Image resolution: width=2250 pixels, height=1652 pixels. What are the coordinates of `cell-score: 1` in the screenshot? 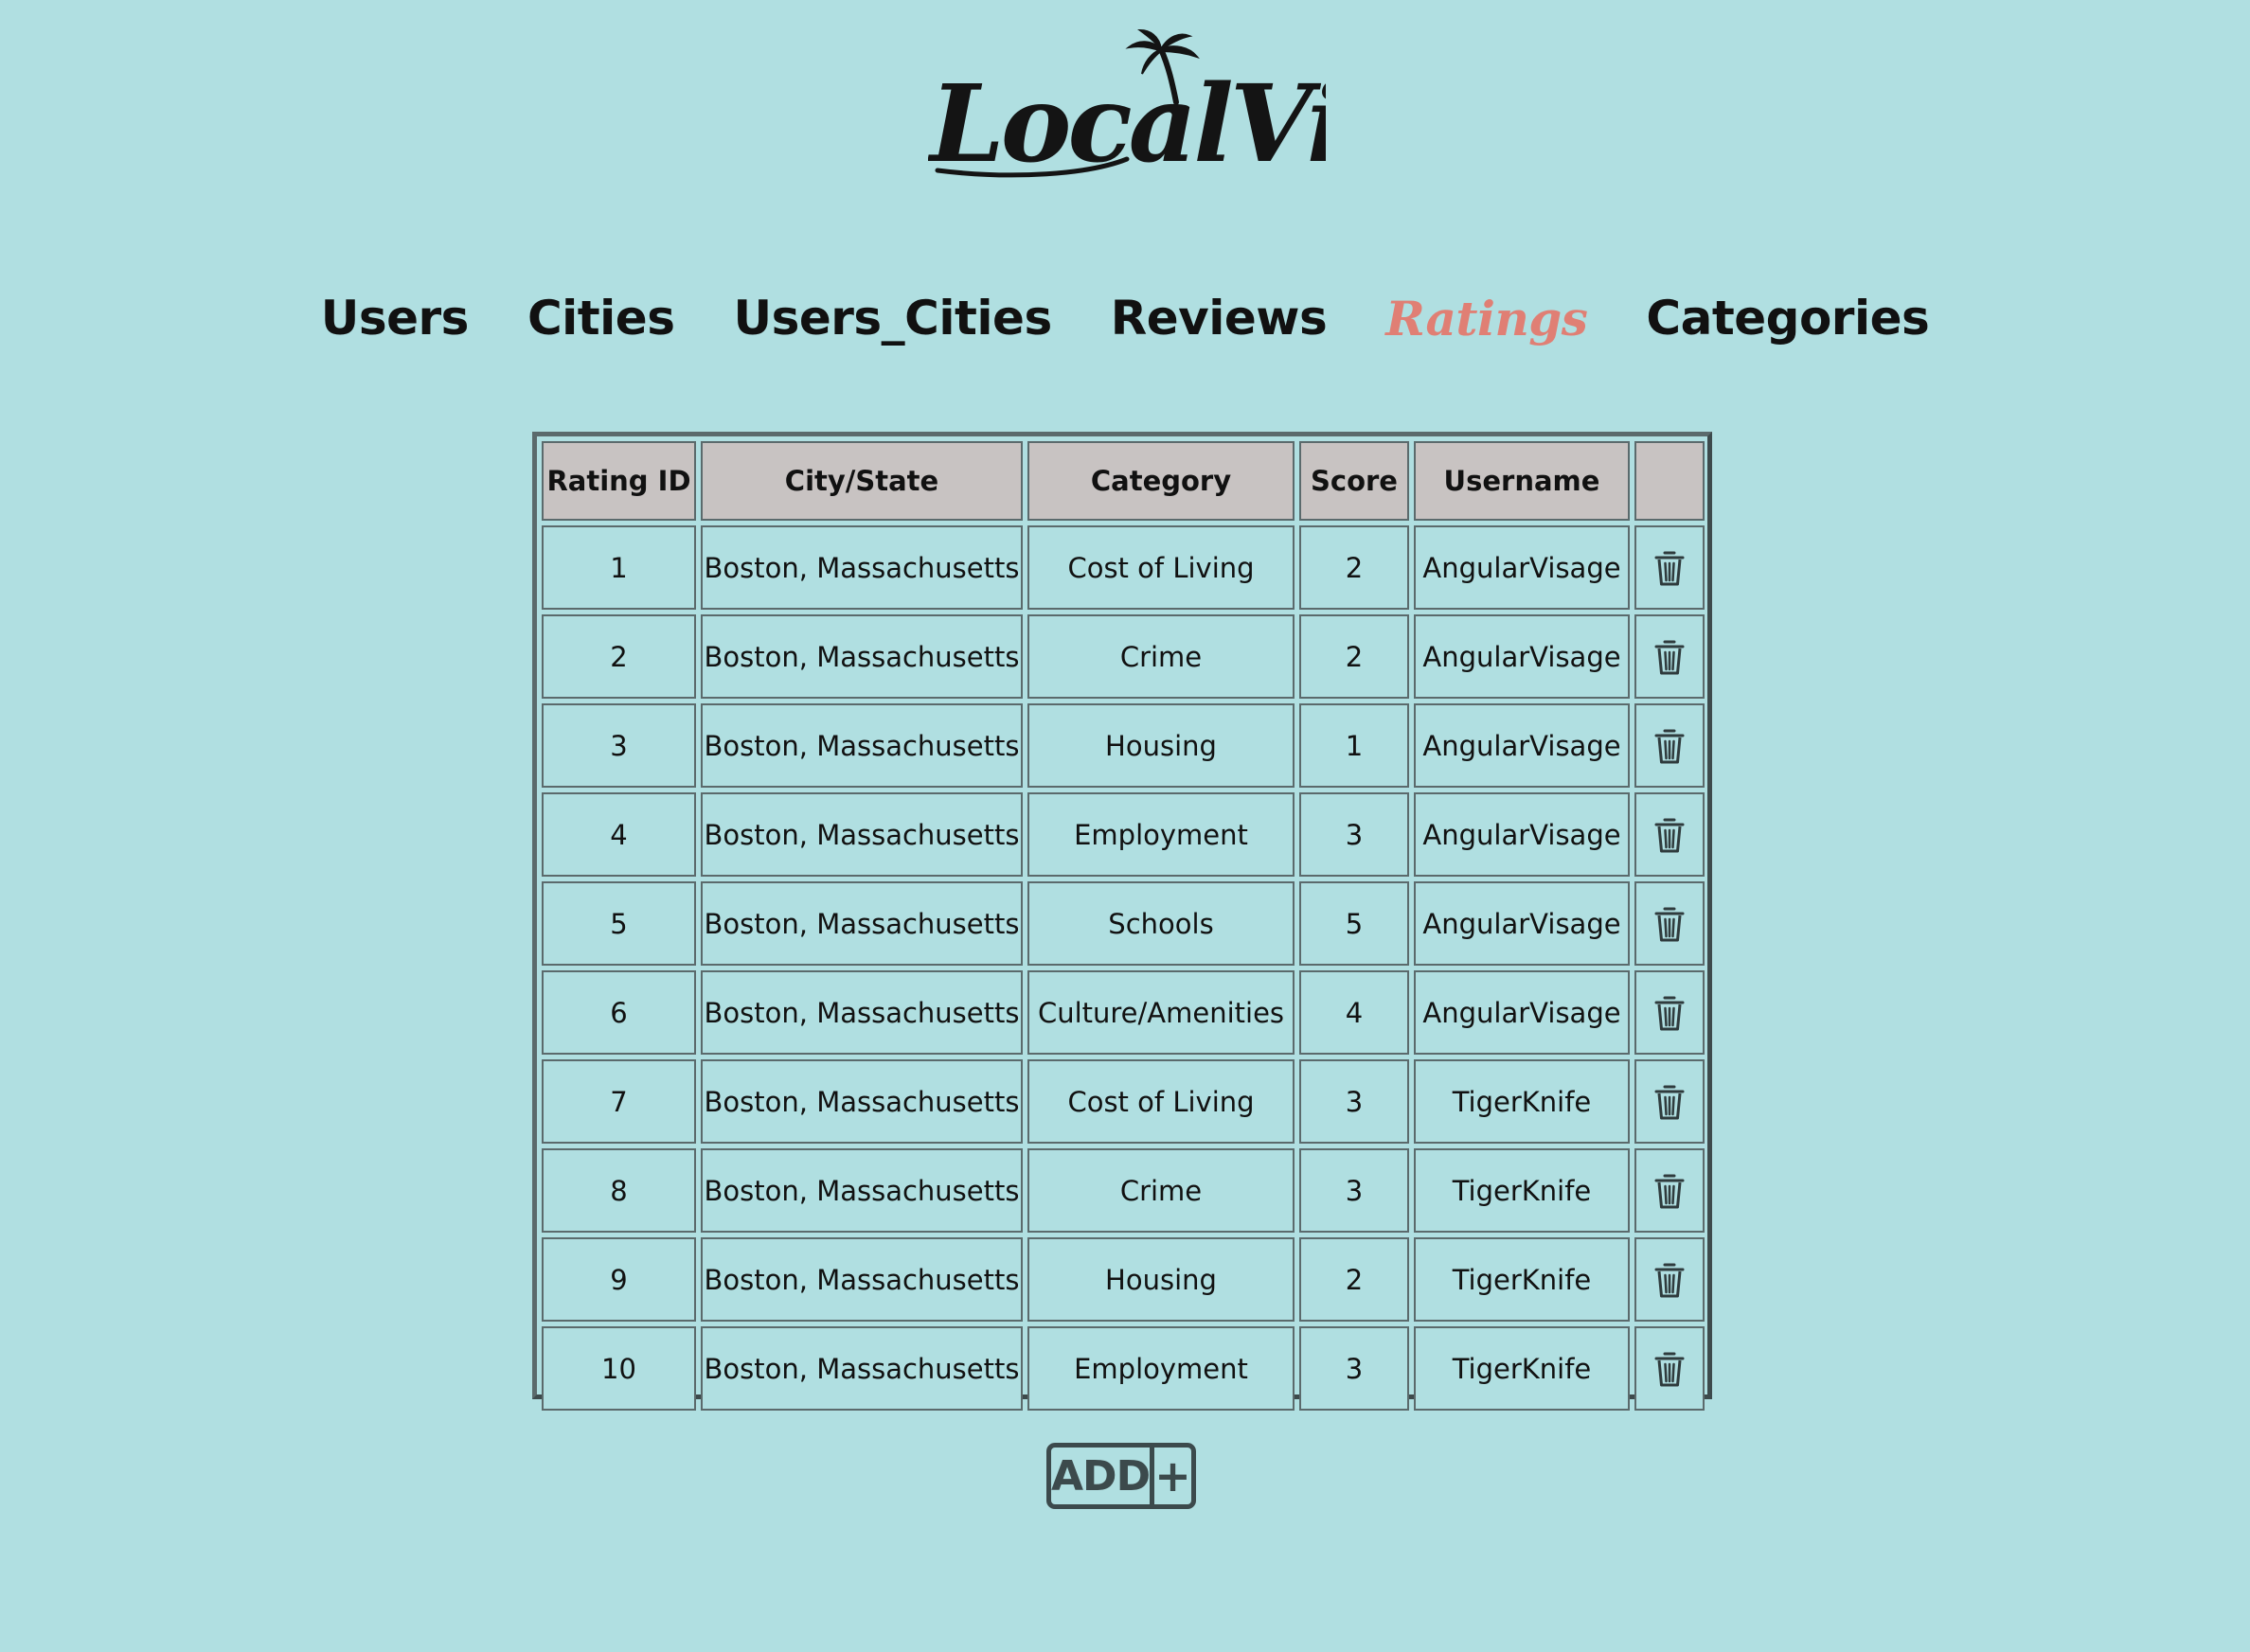 It's located at (1354, 745).